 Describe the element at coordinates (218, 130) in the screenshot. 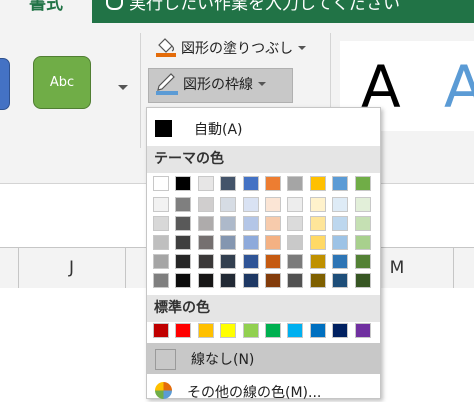

I see `automatic-label: 自動(A)` at that location.